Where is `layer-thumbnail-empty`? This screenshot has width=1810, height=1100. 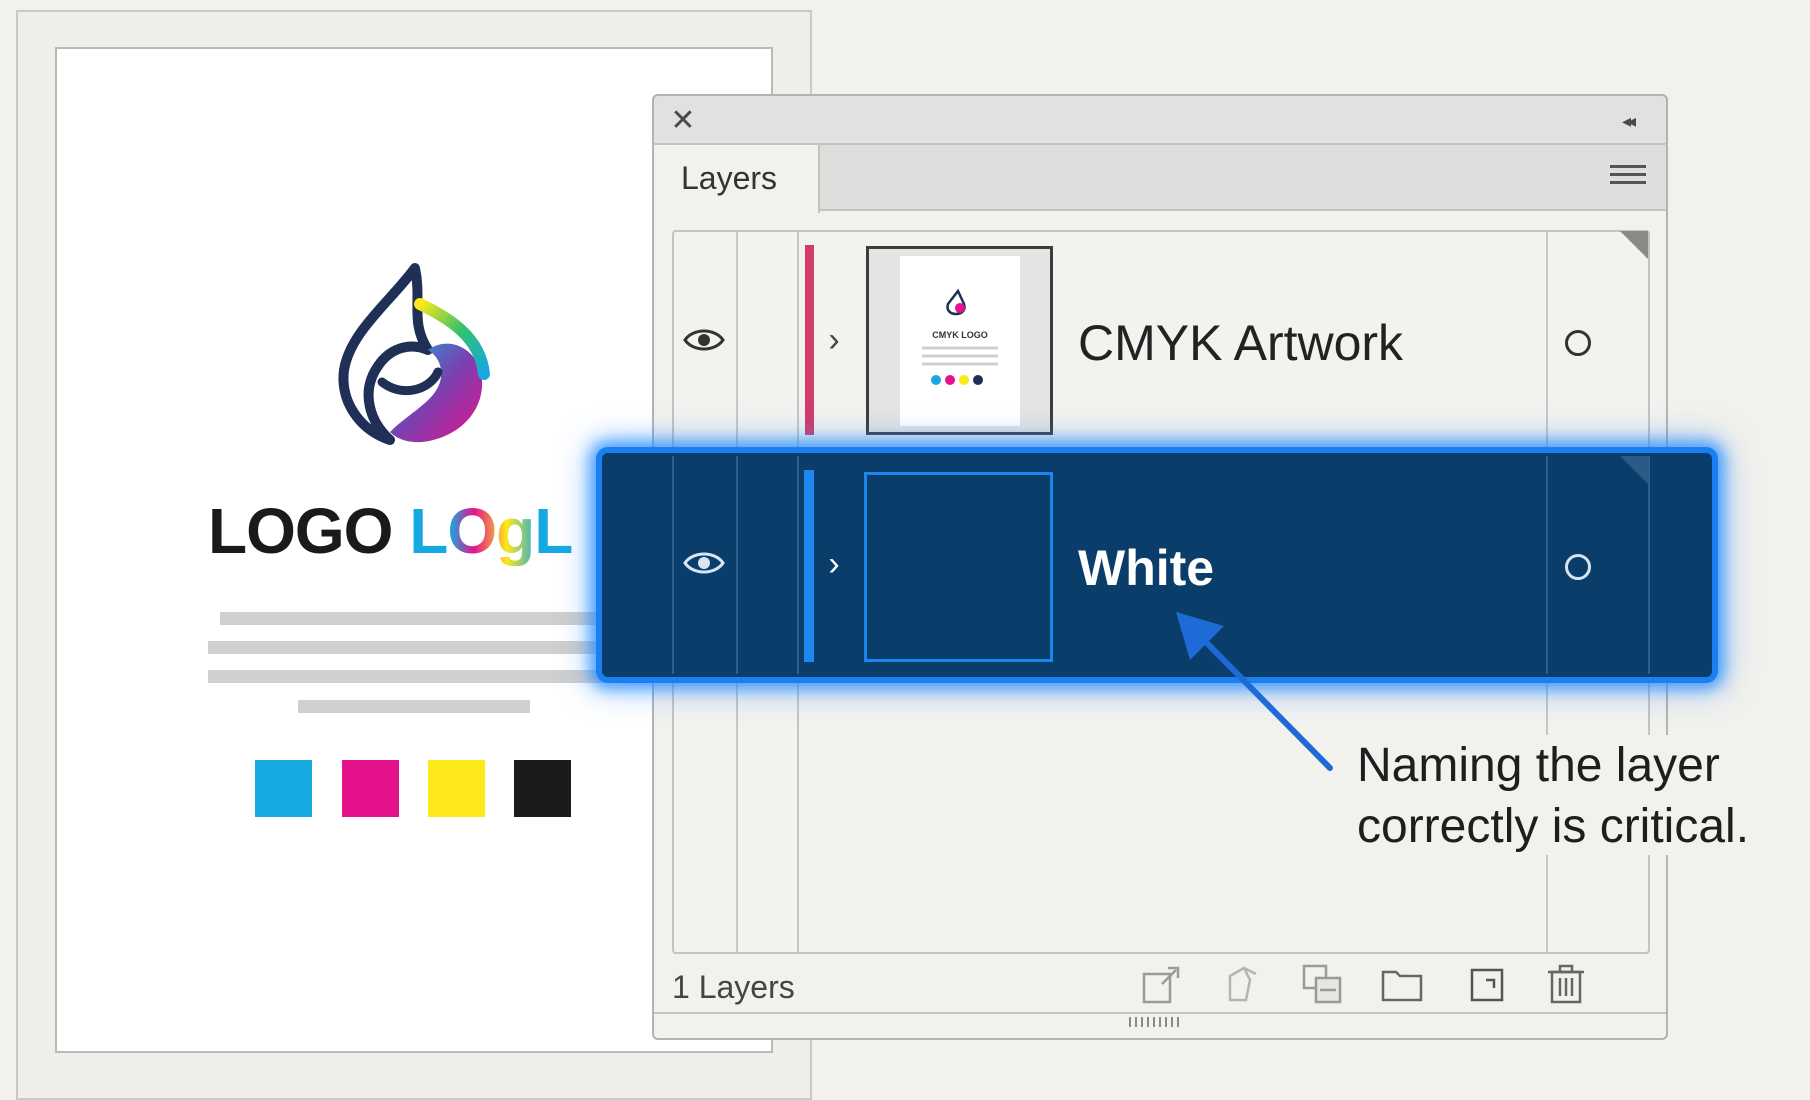 layer-thumbnail-empty is located at coordinates (958, 567).